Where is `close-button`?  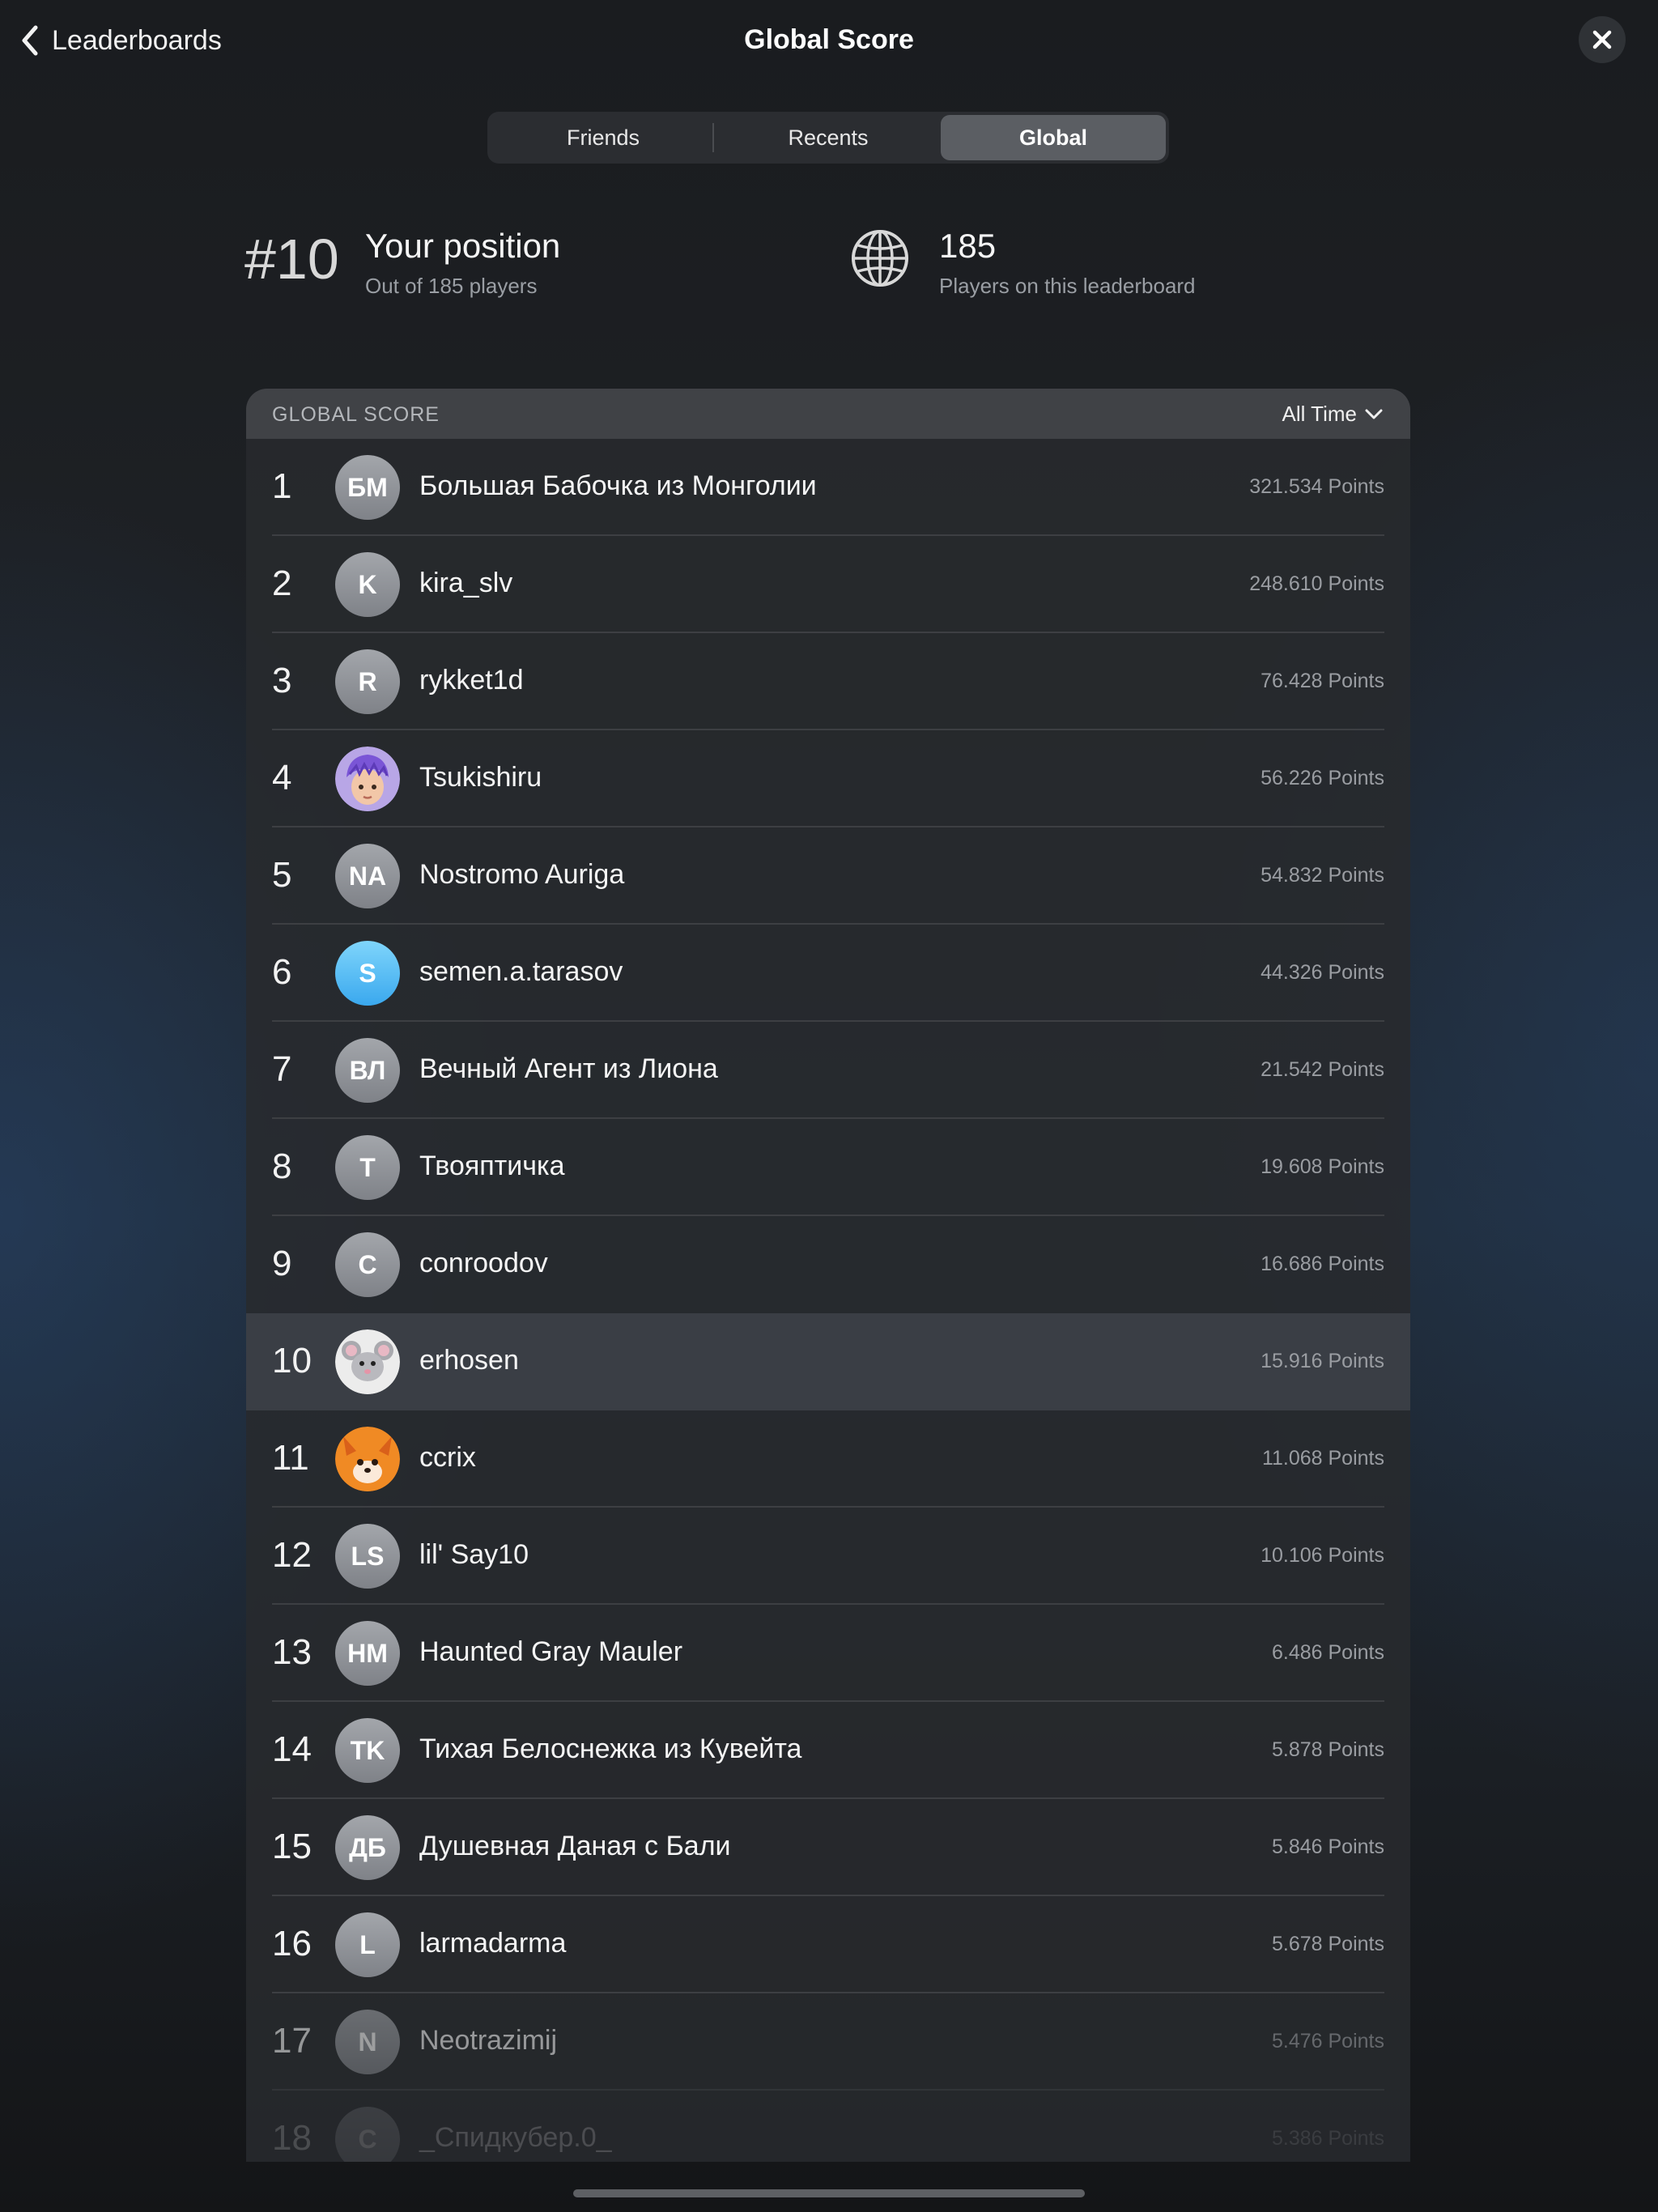 close-button is located at coordinates (1602, 39).